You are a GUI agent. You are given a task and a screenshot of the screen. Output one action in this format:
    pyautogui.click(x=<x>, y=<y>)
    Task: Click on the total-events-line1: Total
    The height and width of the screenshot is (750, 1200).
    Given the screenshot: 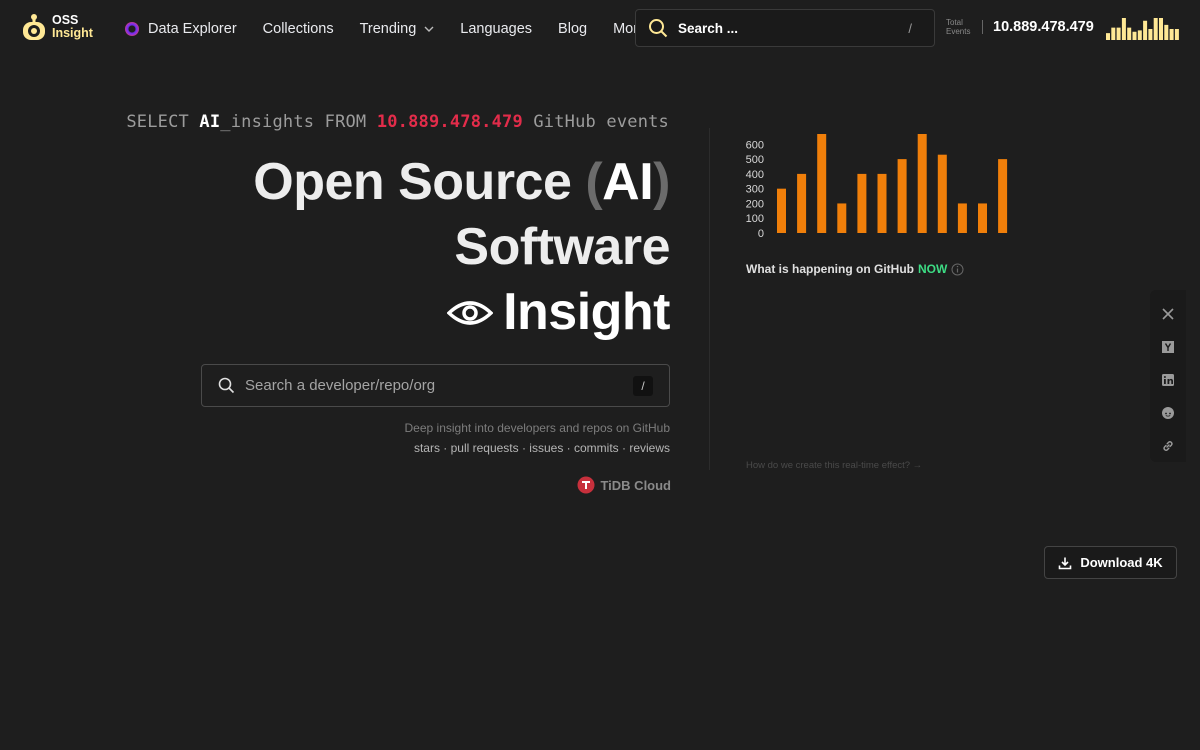 What is the action you would take?
    pyautogui.click(x=954, y=22)
    